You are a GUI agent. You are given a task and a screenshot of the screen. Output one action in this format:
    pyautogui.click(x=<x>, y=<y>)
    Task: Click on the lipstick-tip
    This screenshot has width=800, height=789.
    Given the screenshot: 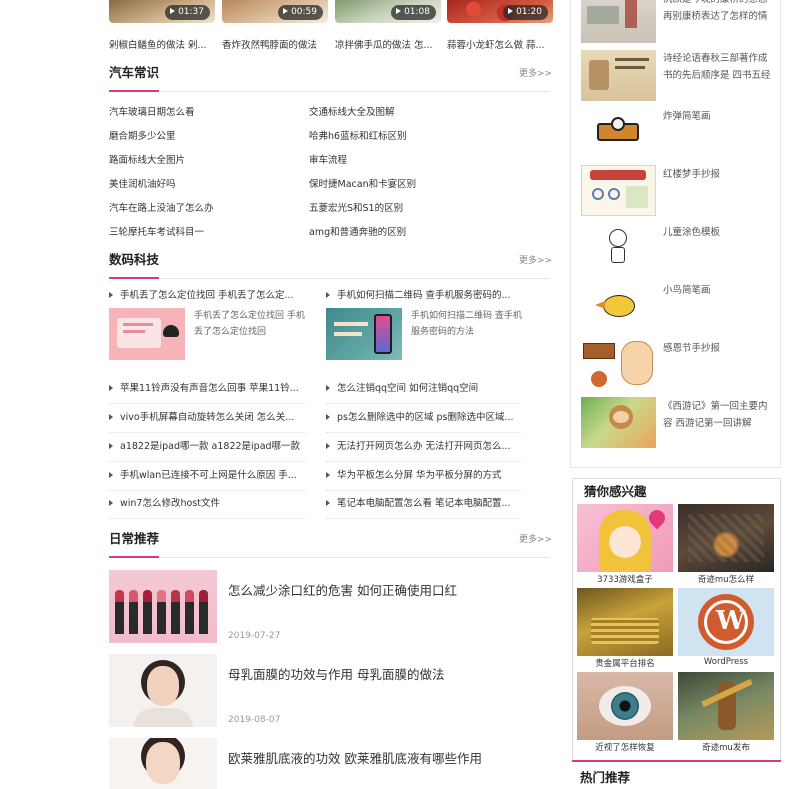 What is the action you would take?
    pyautogui.click(x=161, y=596)
    